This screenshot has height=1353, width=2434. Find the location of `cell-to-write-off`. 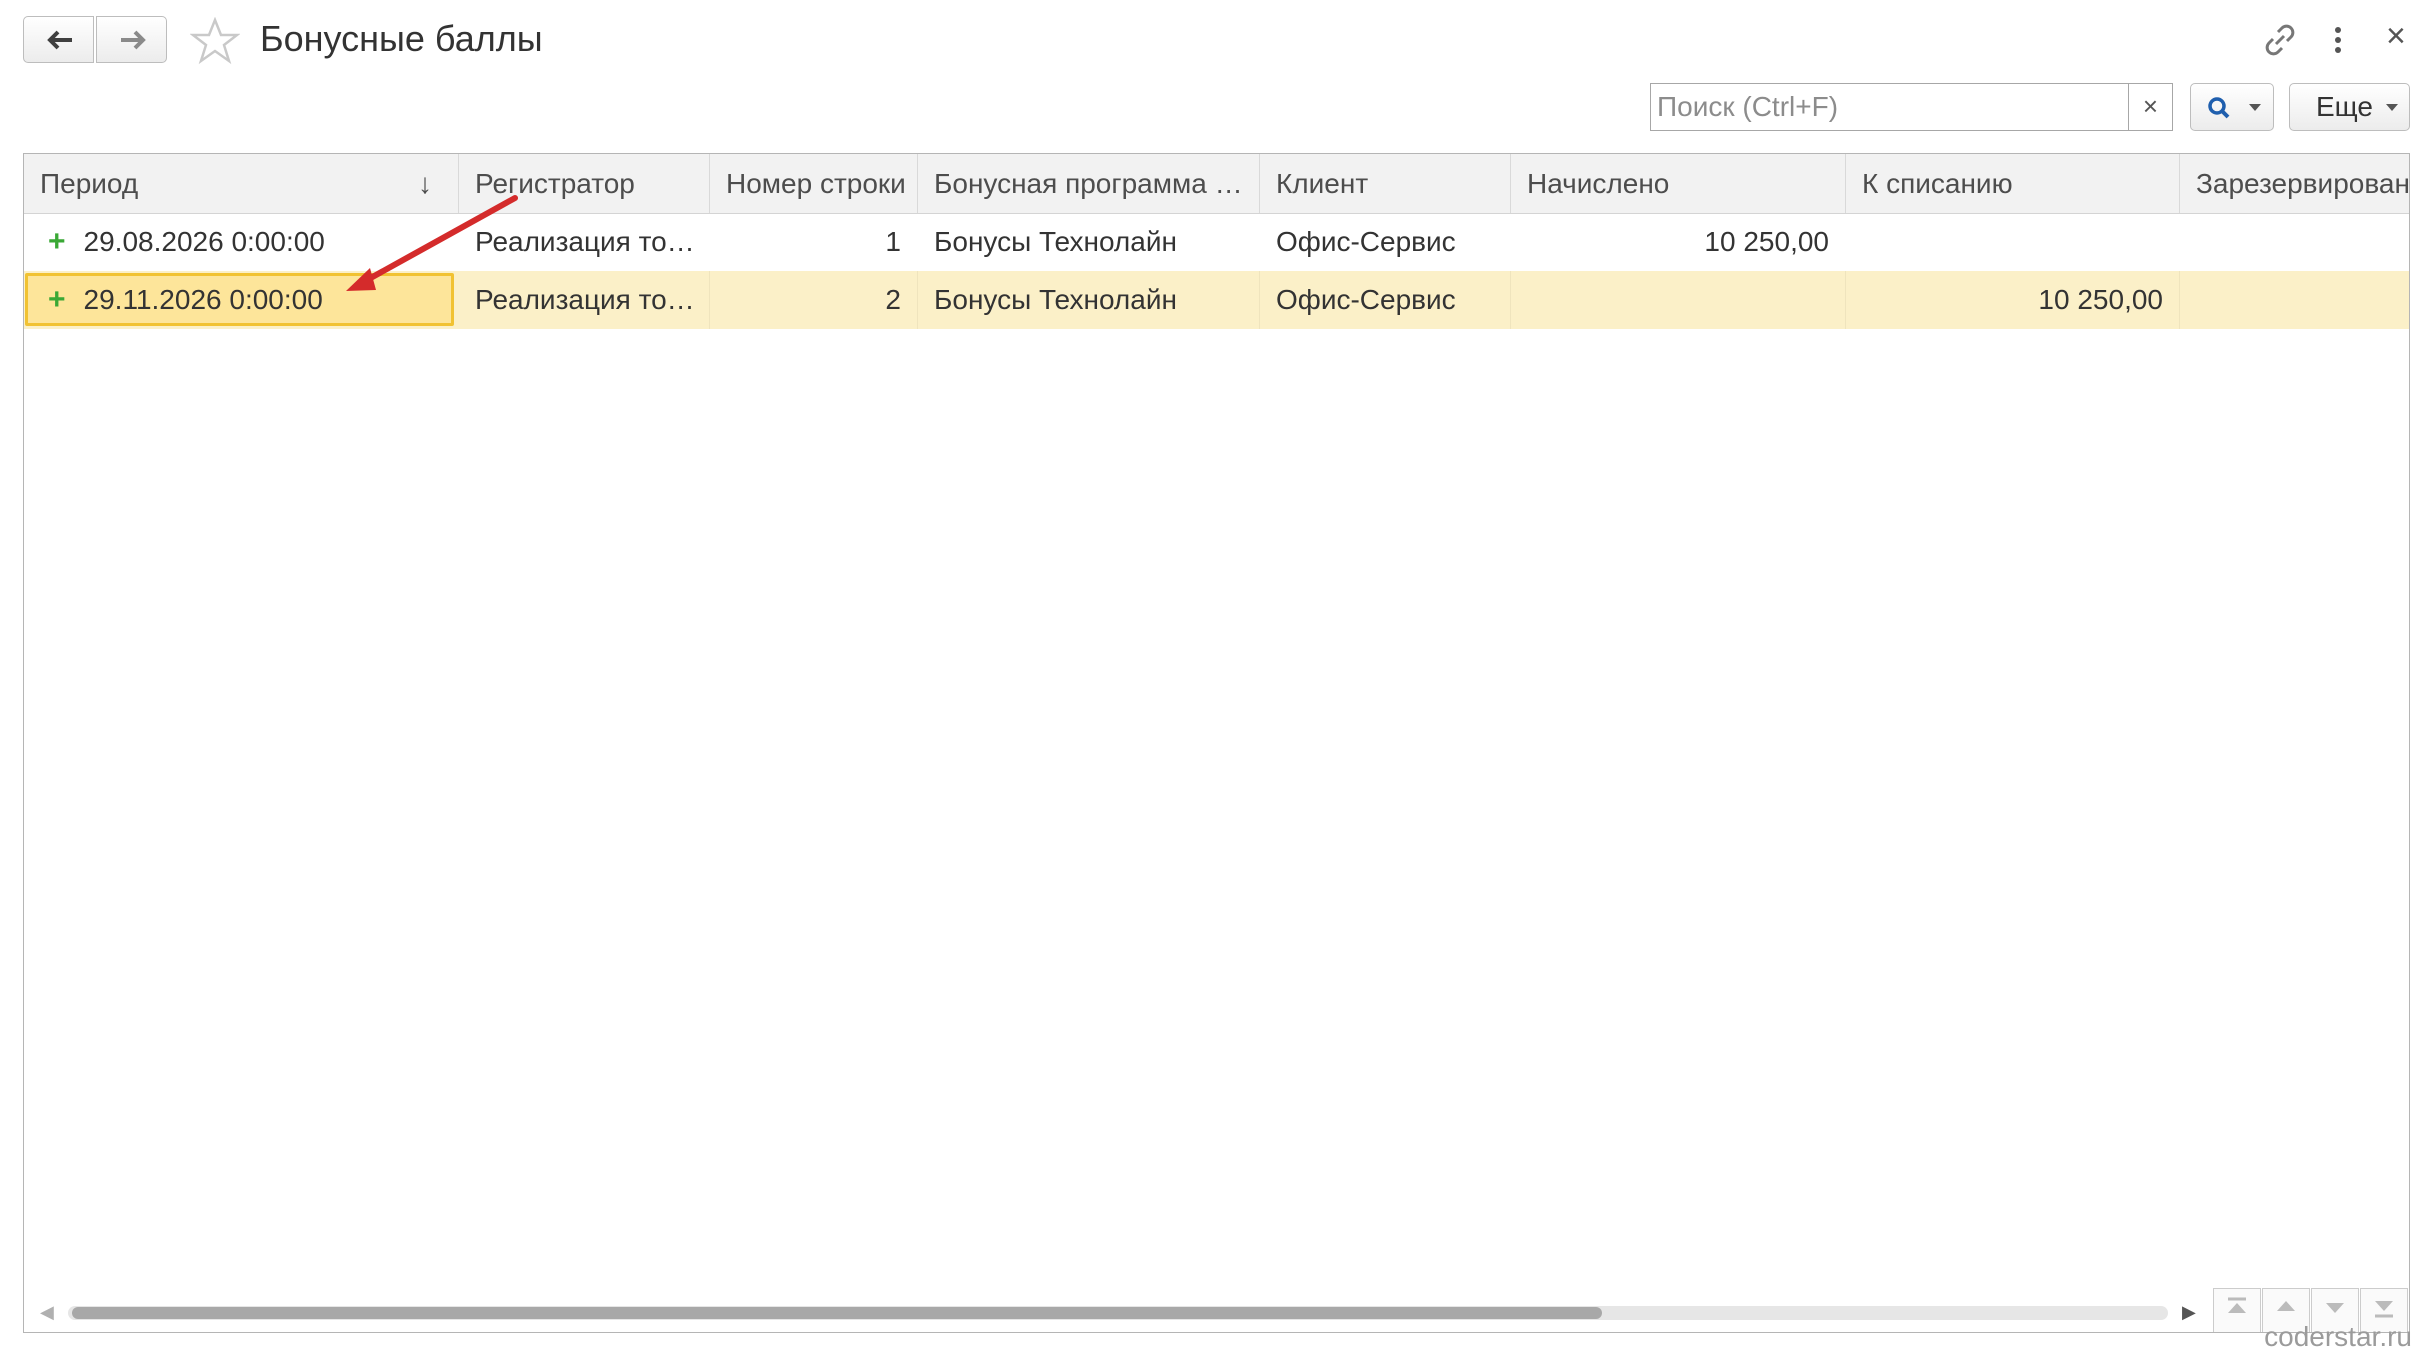

cell-to-write-off is located at coordinates (2013, 242).